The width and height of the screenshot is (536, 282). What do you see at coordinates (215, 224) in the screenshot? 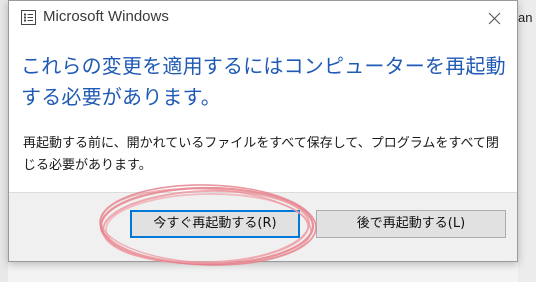
I see `restart-now-button: 今すぐ再起動する(R)` at bounding box center [215, 224].